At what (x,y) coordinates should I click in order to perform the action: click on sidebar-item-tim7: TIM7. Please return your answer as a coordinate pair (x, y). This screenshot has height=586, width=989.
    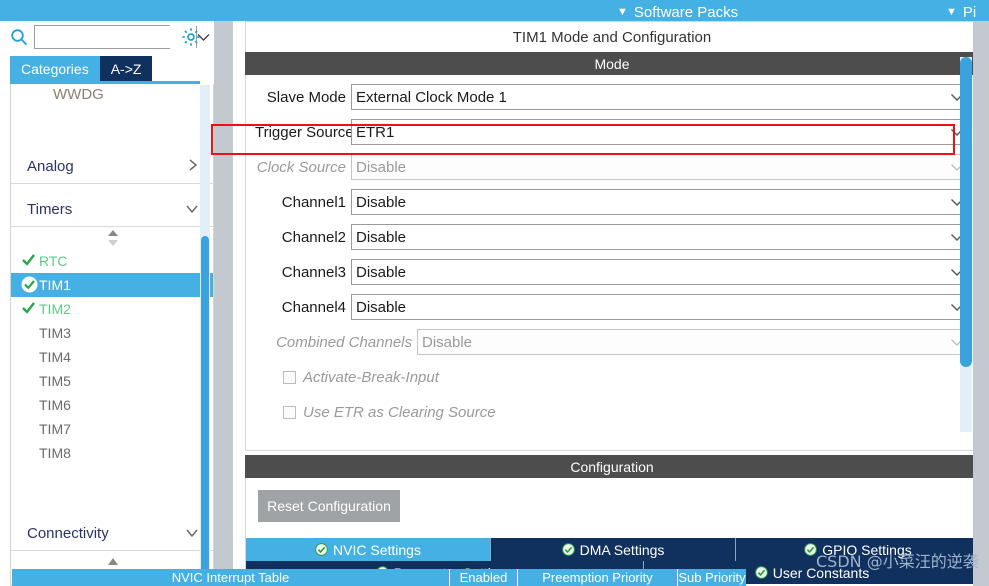
    Looking at the image, I should click on (112, 429).